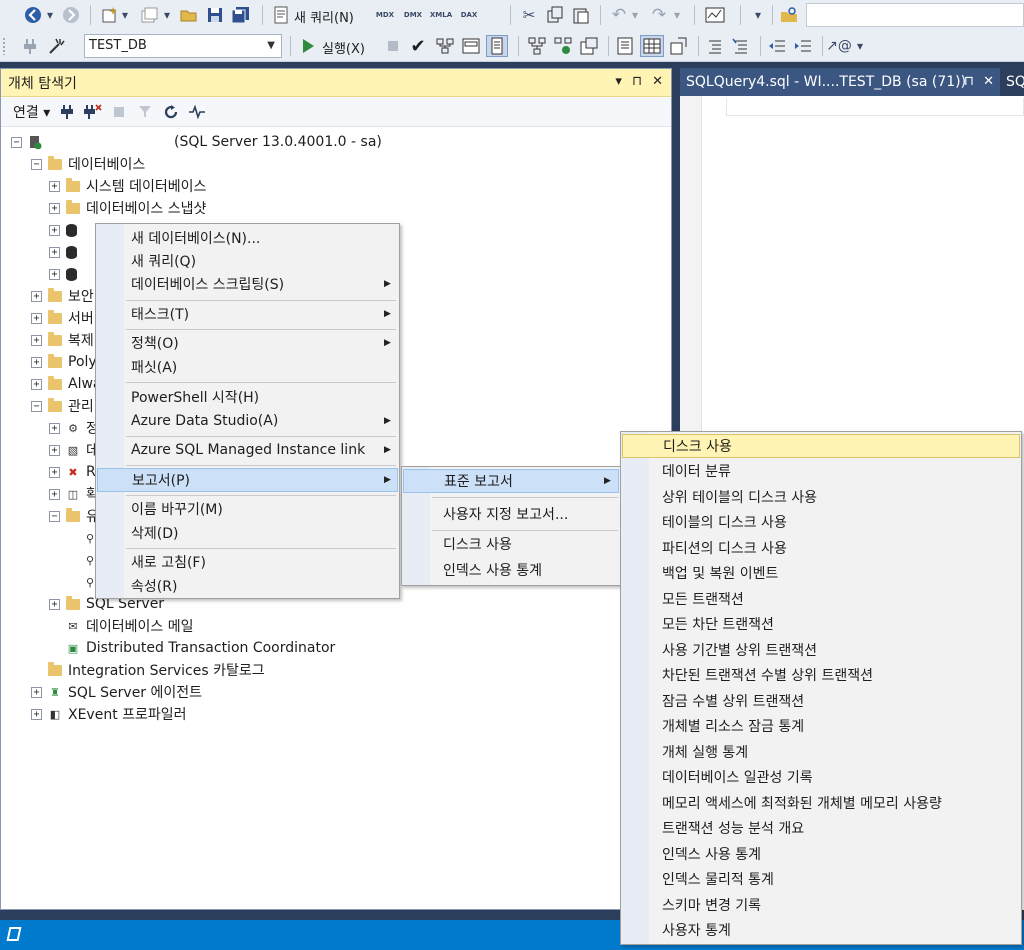  What do you see at coordinates (62, 340) in the screenshot?
I see `tree-node-replication: + 복제` at bounding box center [62, 340].